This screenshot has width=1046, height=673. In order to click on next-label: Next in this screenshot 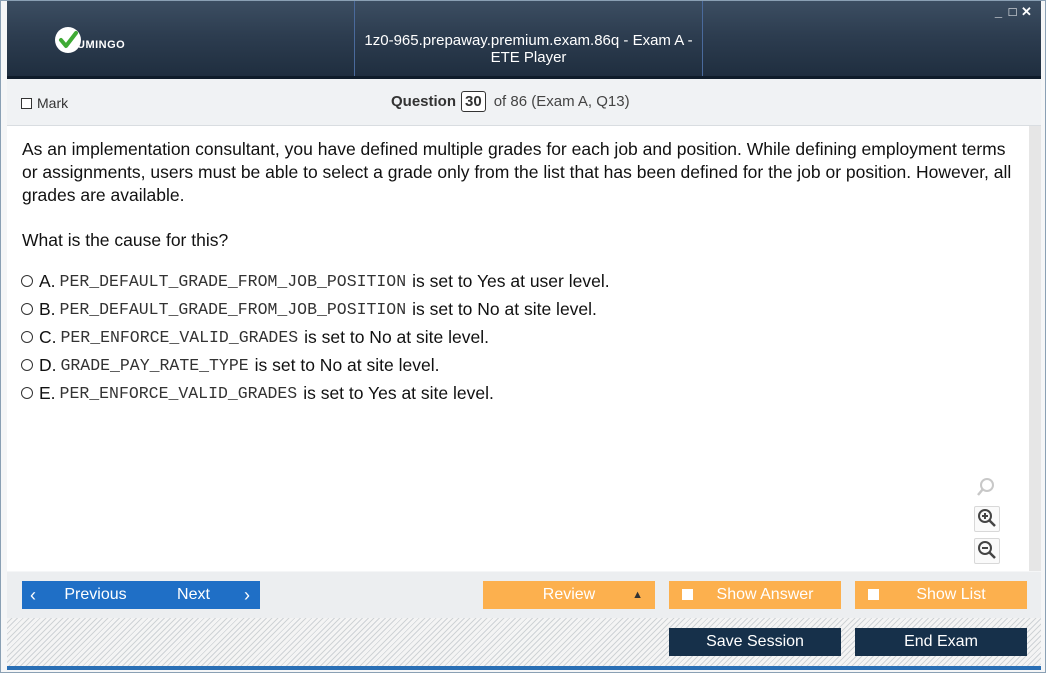, I will do `click(193, 594)`.